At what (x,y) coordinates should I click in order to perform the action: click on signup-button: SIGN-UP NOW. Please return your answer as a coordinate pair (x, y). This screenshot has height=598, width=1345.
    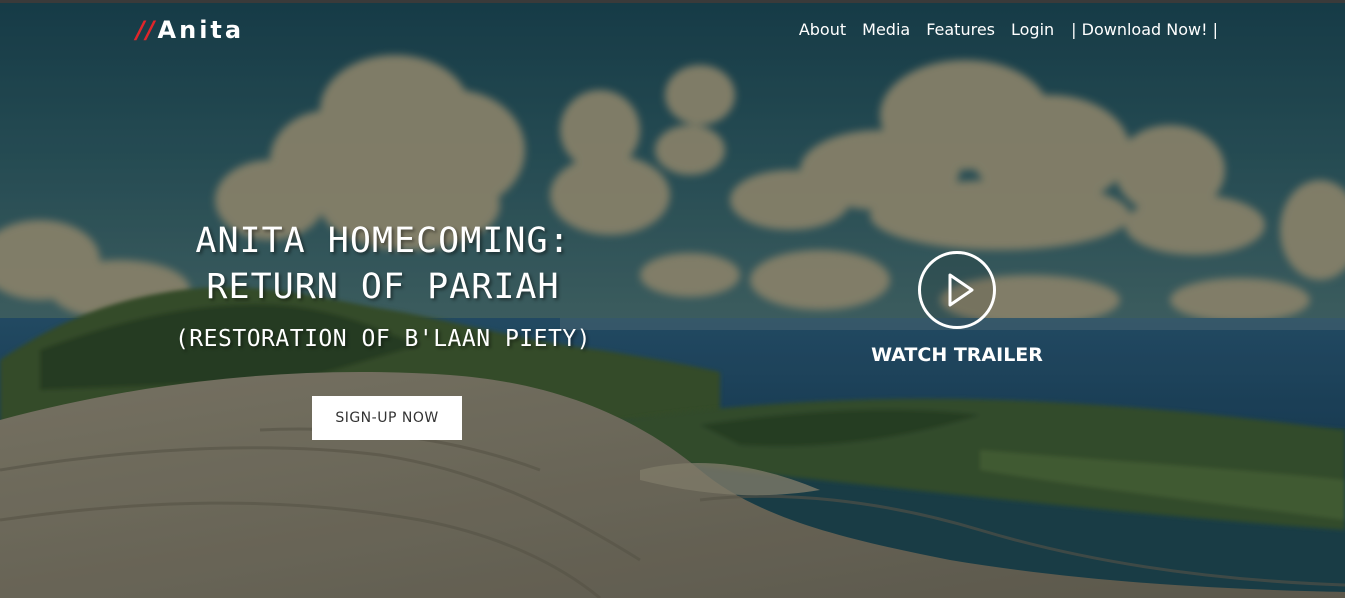
    Looking at the image, I should click on (387, 418).